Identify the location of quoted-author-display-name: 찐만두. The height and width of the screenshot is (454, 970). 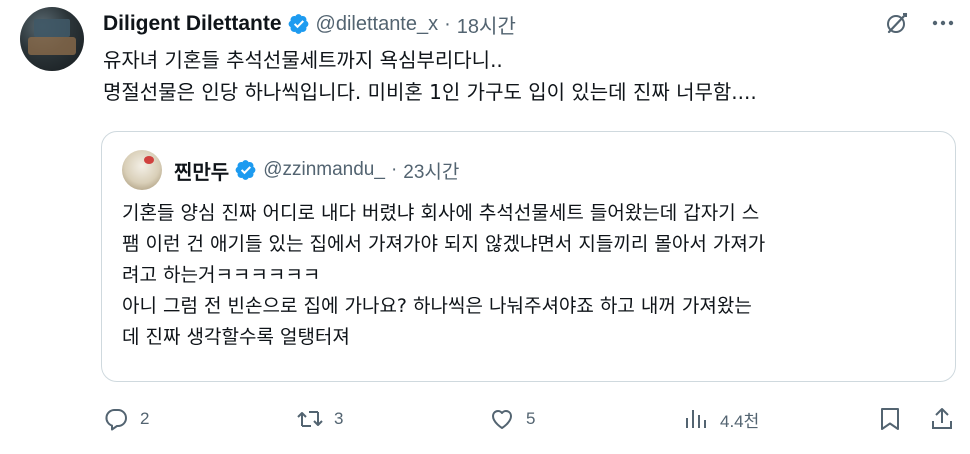
(201, 170).